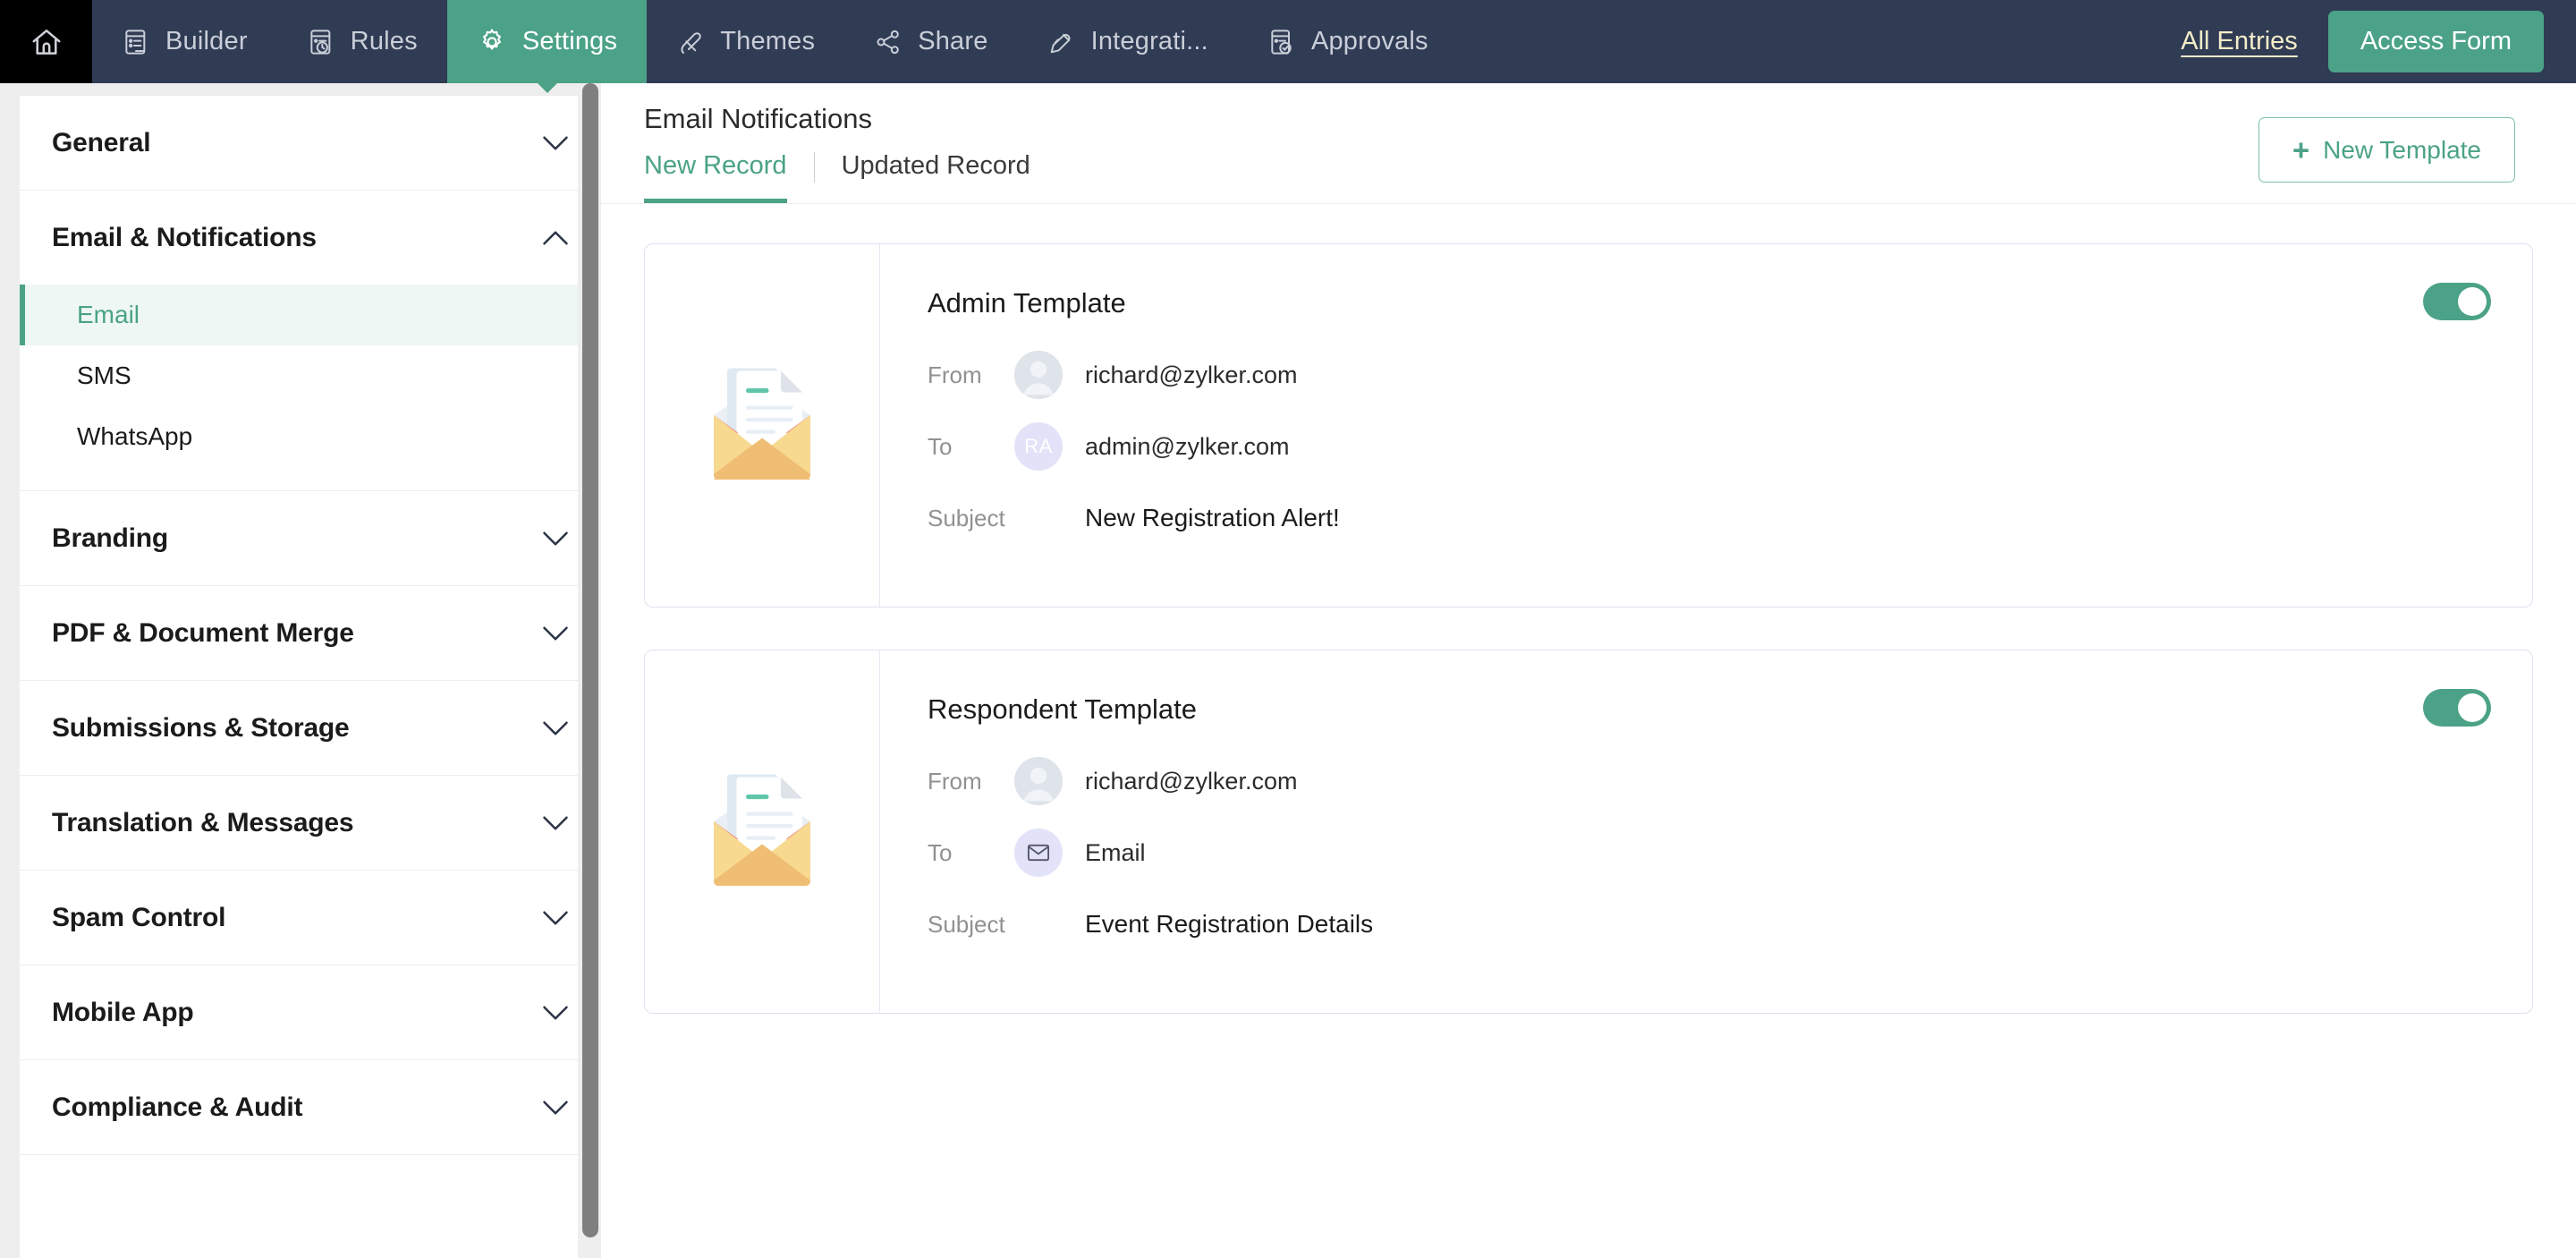  Describe the element at coordinates (184, 237) in the screenshot. I see `sidebar-group-title: Email & Notifications` at that location.